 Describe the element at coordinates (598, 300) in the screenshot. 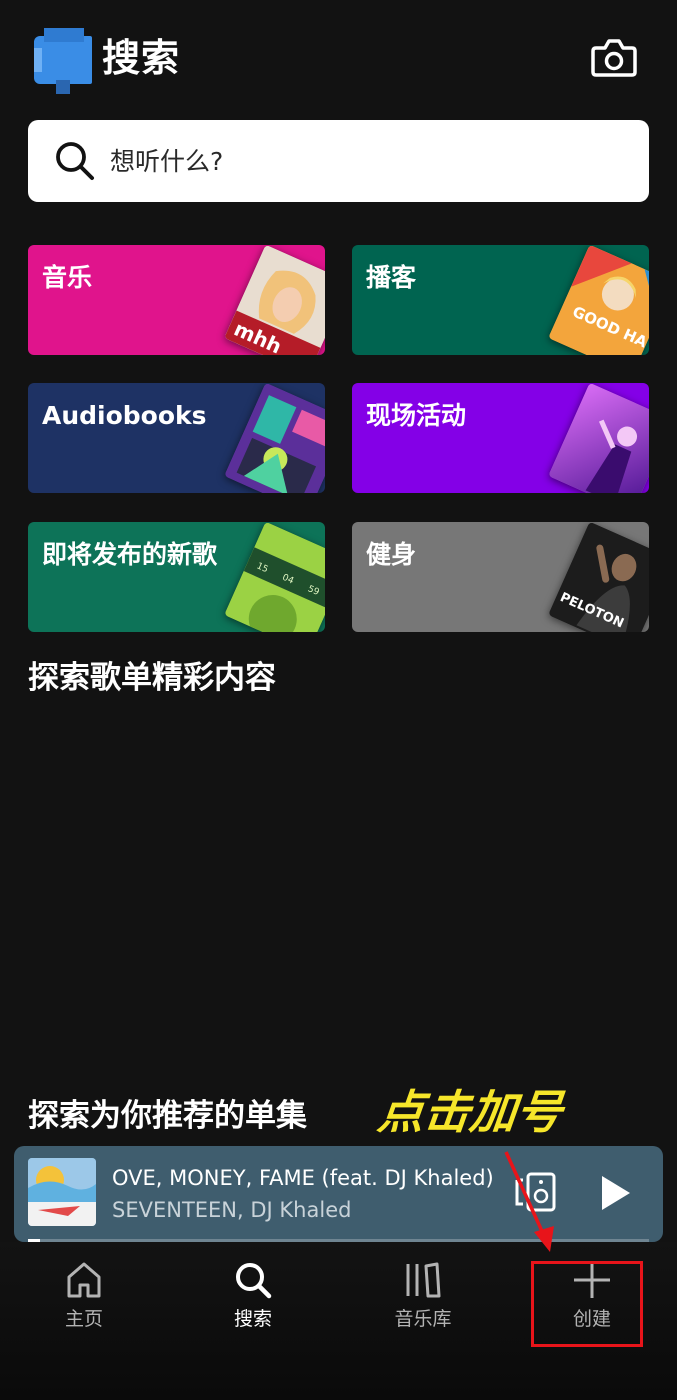

I see `podcast-cover-image: GOOD HANG` at that location.